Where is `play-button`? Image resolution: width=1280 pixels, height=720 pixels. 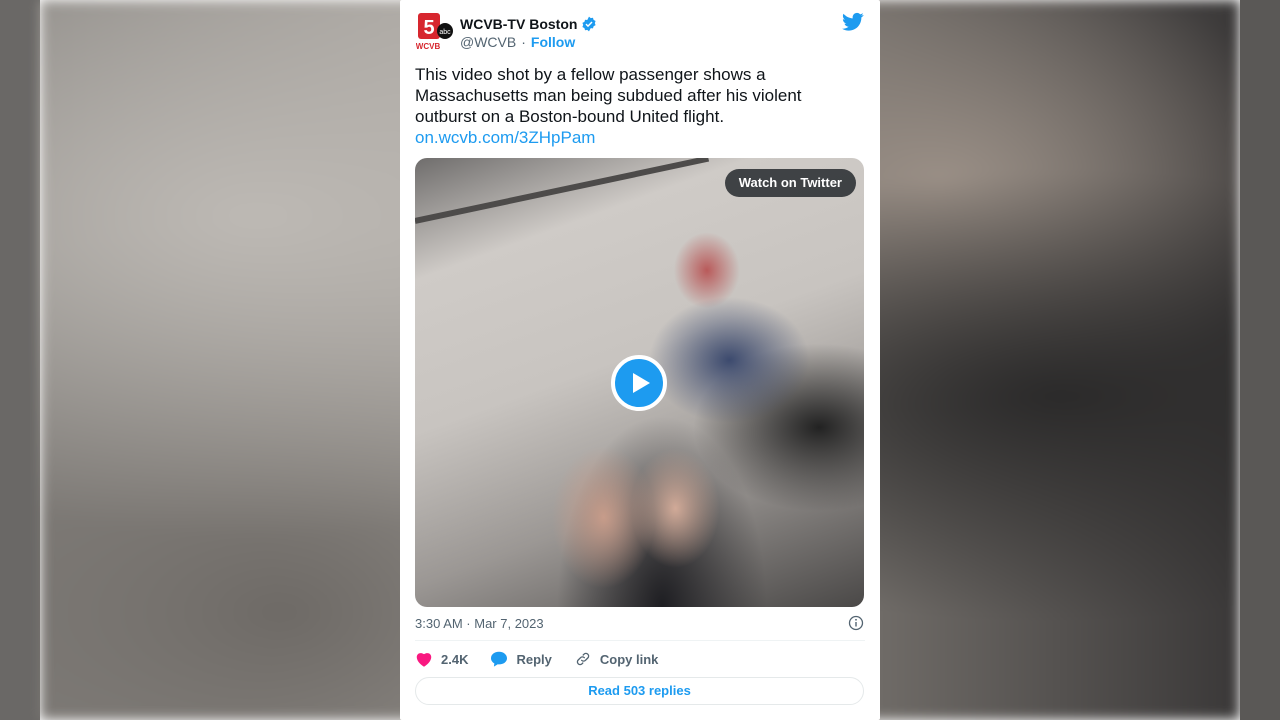
play-button is located at coordinates (639, 383).